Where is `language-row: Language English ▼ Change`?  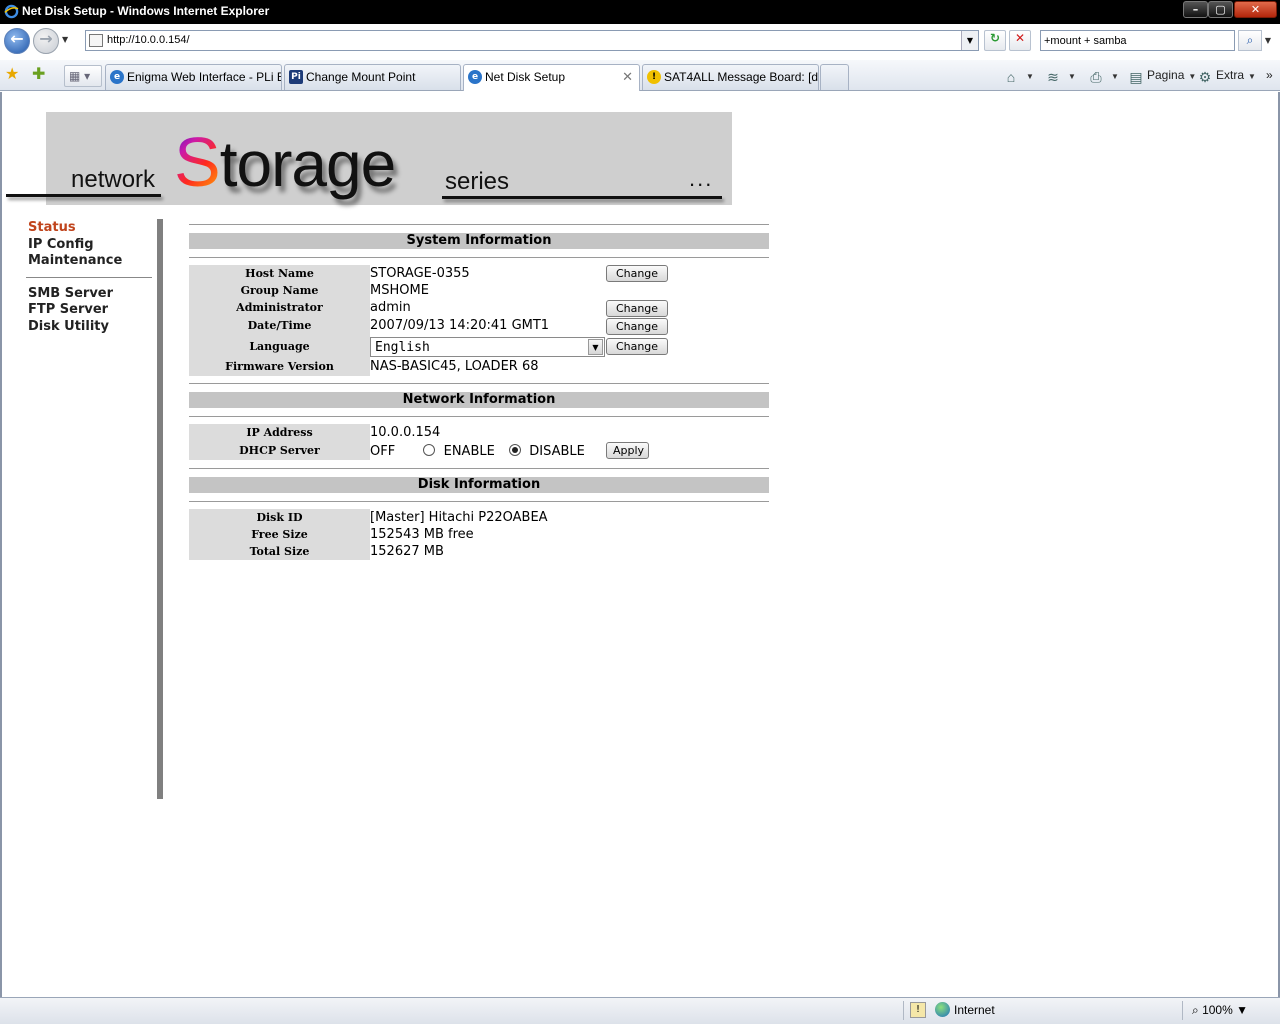
language-row: Language English ▼ Change is located at coordinates (479, 346).